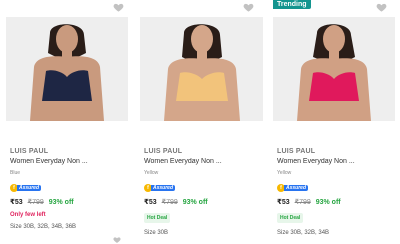 This screenshot has width=400, height=244. I want to click on stock-tag: Only few left, so click(28, 215).